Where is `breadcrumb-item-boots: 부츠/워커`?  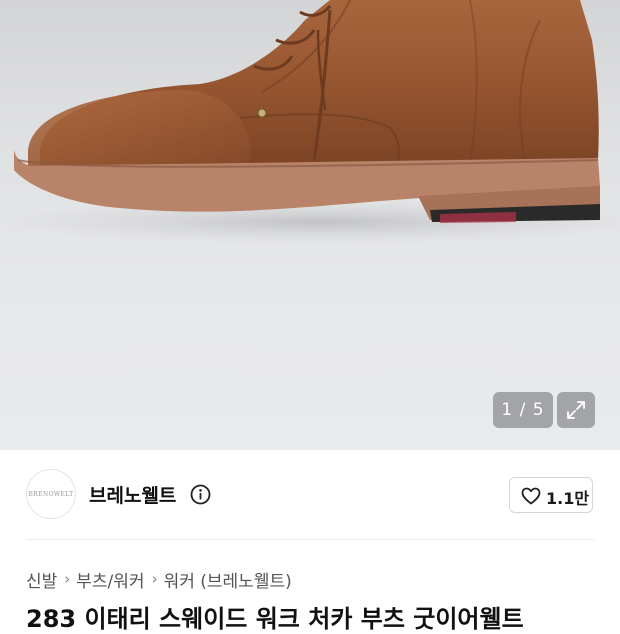 breadcrumb-item-boots: 부츠/워커 is located at coordinates (110, 579).